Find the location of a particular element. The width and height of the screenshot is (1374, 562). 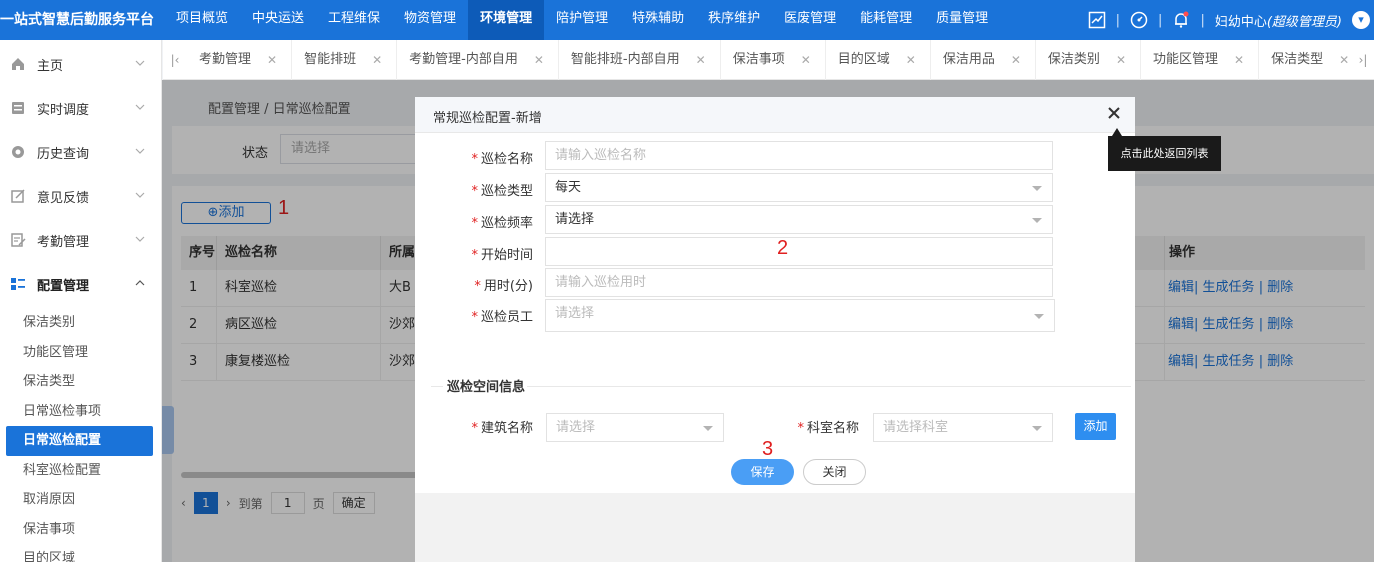

sidebar-item-history: 历史查询 is located at coordinates (80, 152).